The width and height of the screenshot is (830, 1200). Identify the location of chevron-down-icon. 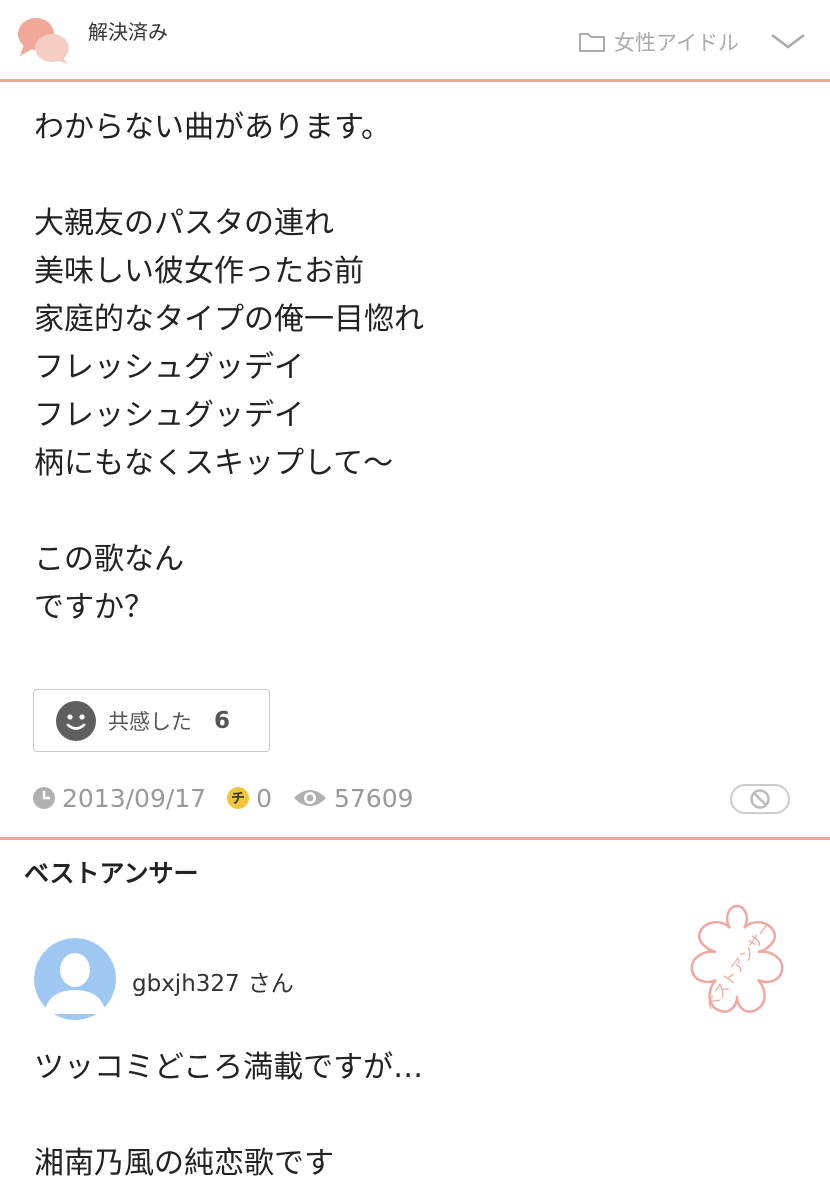
(788, 41).